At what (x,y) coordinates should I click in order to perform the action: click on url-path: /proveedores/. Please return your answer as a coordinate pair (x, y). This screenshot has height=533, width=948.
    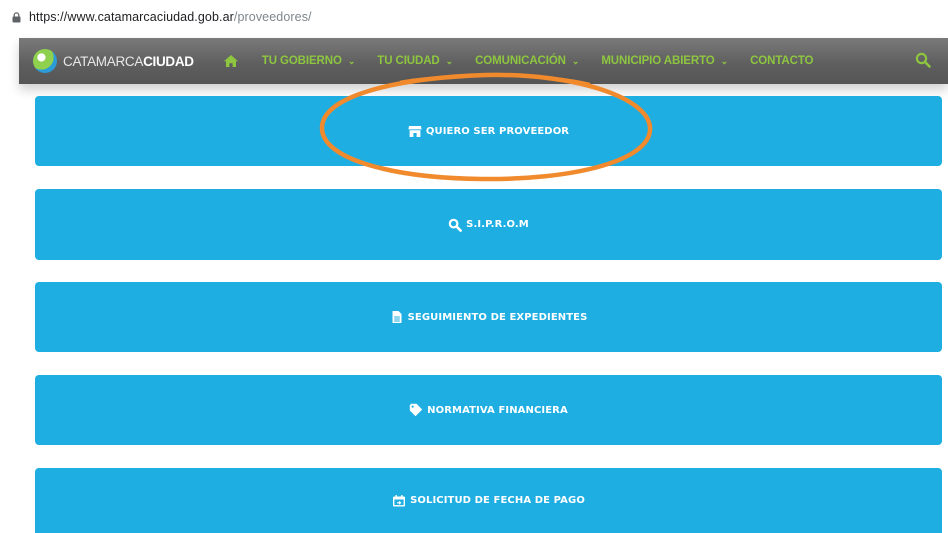
    Looking at the image, I should click on (272, 17).